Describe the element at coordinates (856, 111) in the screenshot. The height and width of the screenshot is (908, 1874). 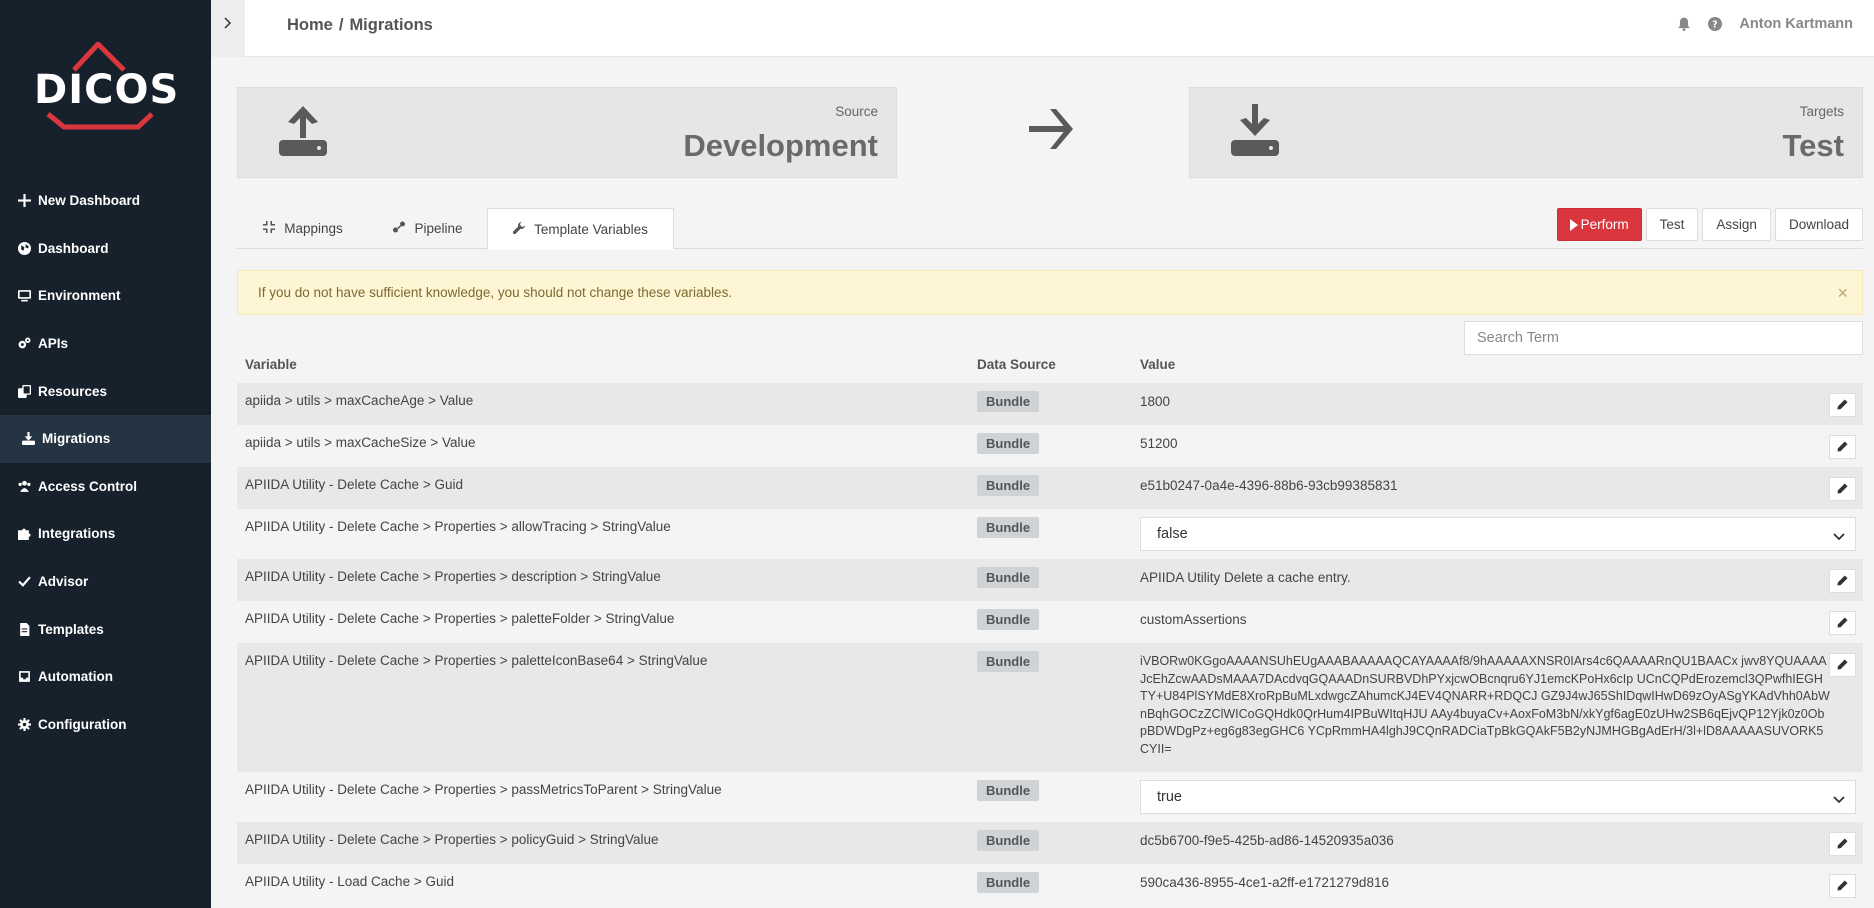
I see `source-label: Source` at that location.